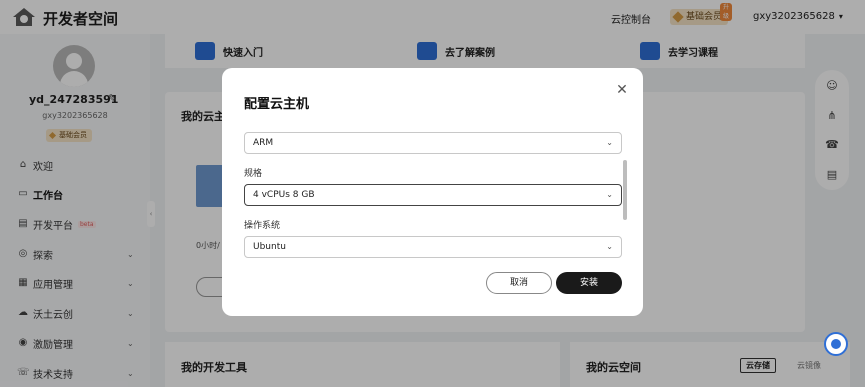 This screenshot has width=865, height=387. I want to click on os-label: 操作系统, so click(262, 226).